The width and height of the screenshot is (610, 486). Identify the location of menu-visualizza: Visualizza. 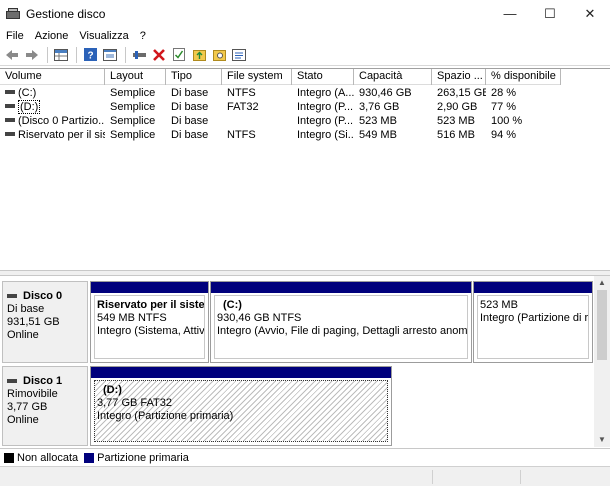
(103, 36).